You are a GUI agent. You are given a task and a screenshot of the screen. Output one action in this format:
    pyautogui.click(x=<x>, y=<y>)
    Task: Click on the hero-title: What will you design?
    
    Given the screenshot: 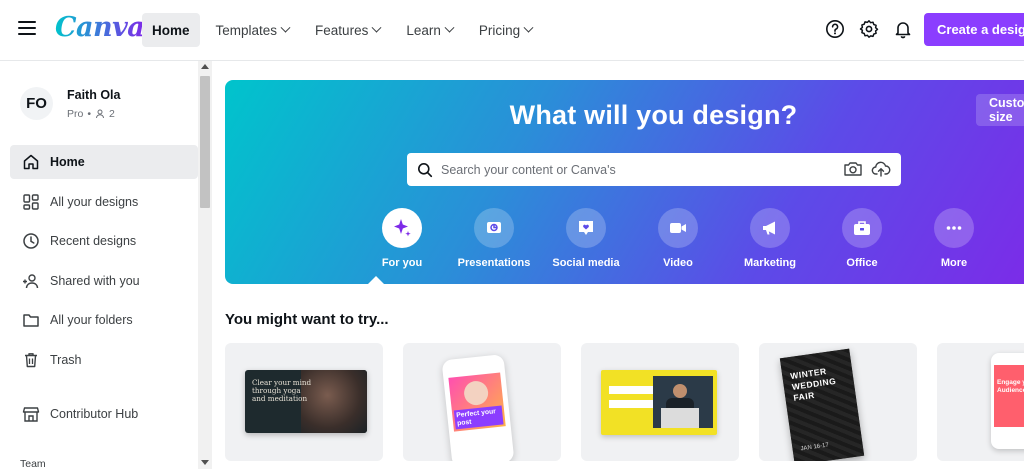 What is the action you would take?
    pyautogui.click(x=653, y=115)
    